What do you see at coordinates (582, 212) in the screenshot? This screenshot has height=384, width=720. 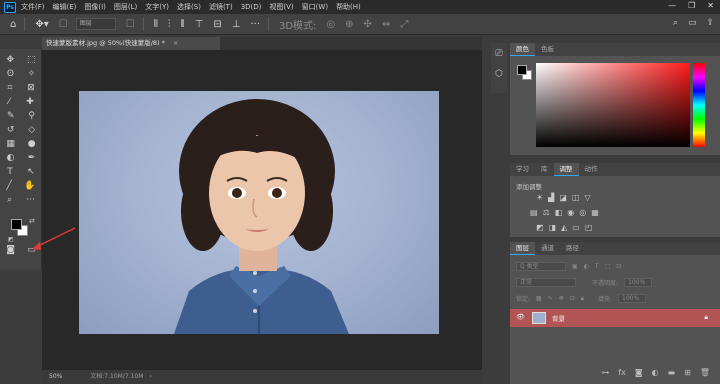 I see `channel-mixer-icon: ◎` at bounding box center [582, 212].